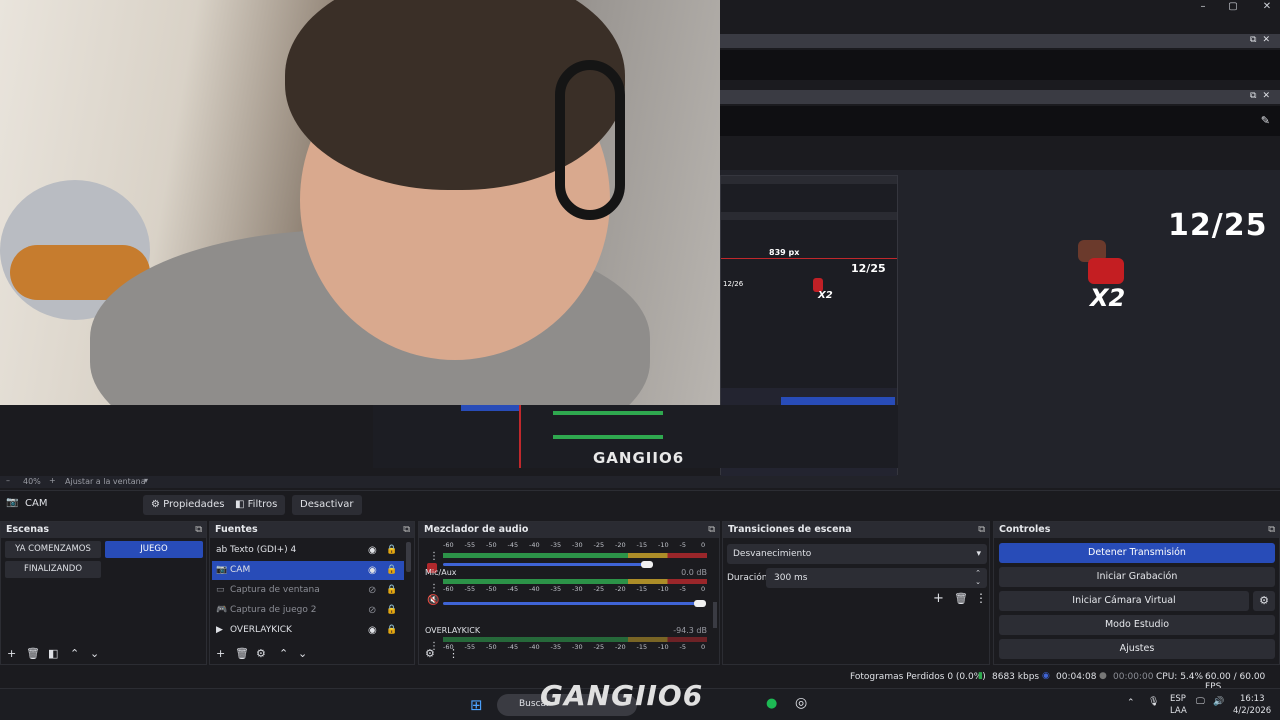 This screenshot has height=720, width=1280. What do you see at coordinates (491, 647) in the screenshot?
I see `meter-tick-label: -50` at bounding box center [491, 647].